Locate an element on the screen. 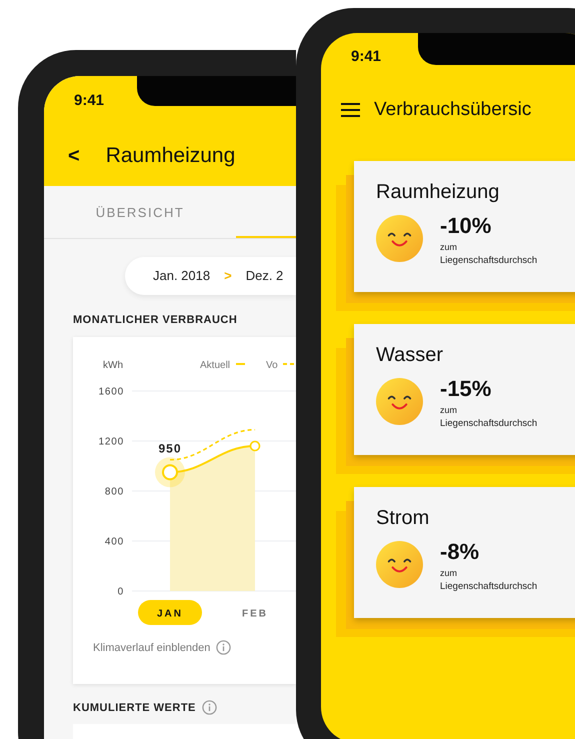  month-tab: JAN is located at coordinates (170, 612).